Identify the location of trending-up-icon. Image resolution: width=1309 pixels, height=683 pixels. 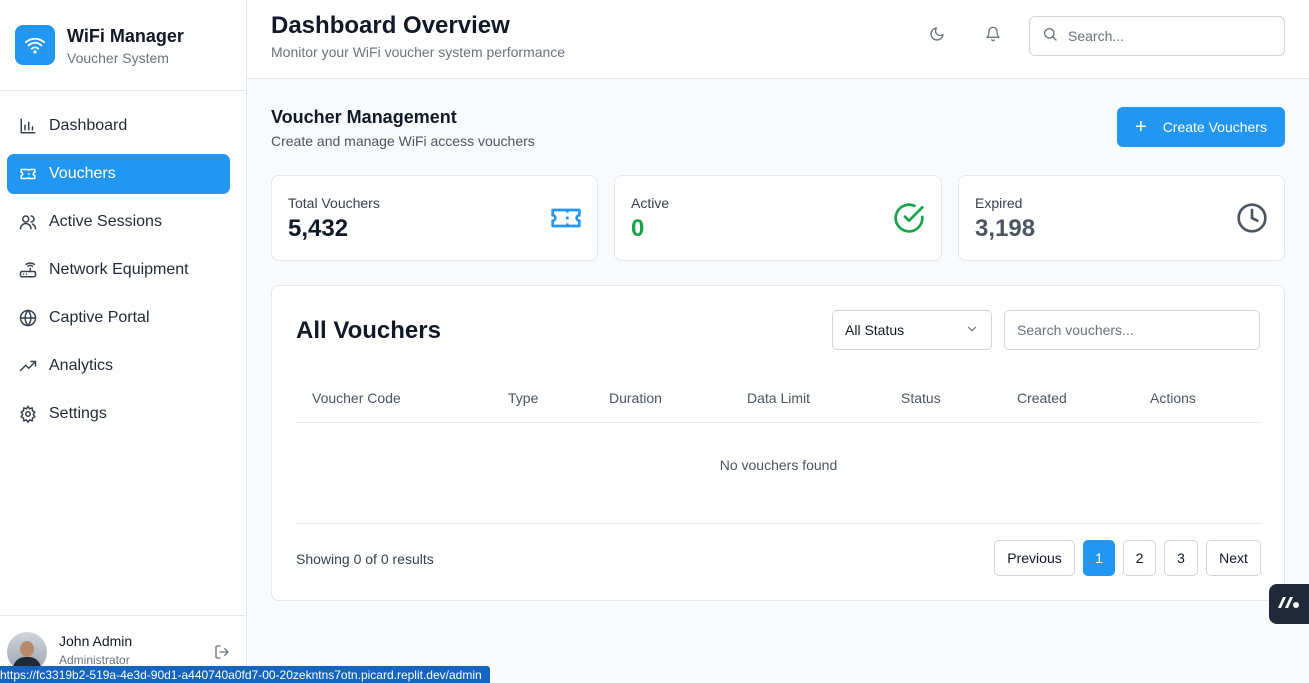
(28, 366).